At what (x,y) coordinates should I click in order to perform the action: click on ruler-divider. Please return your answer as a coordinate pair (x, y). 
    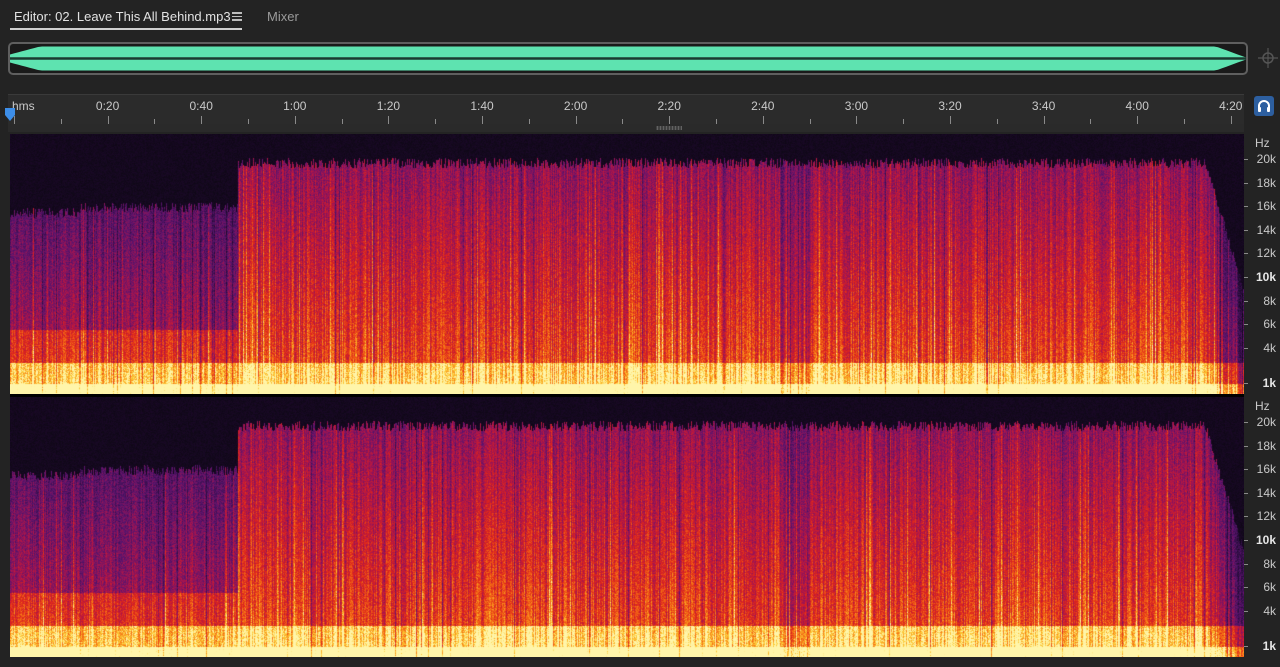
    Looking at the image, I should click on (626, 128).